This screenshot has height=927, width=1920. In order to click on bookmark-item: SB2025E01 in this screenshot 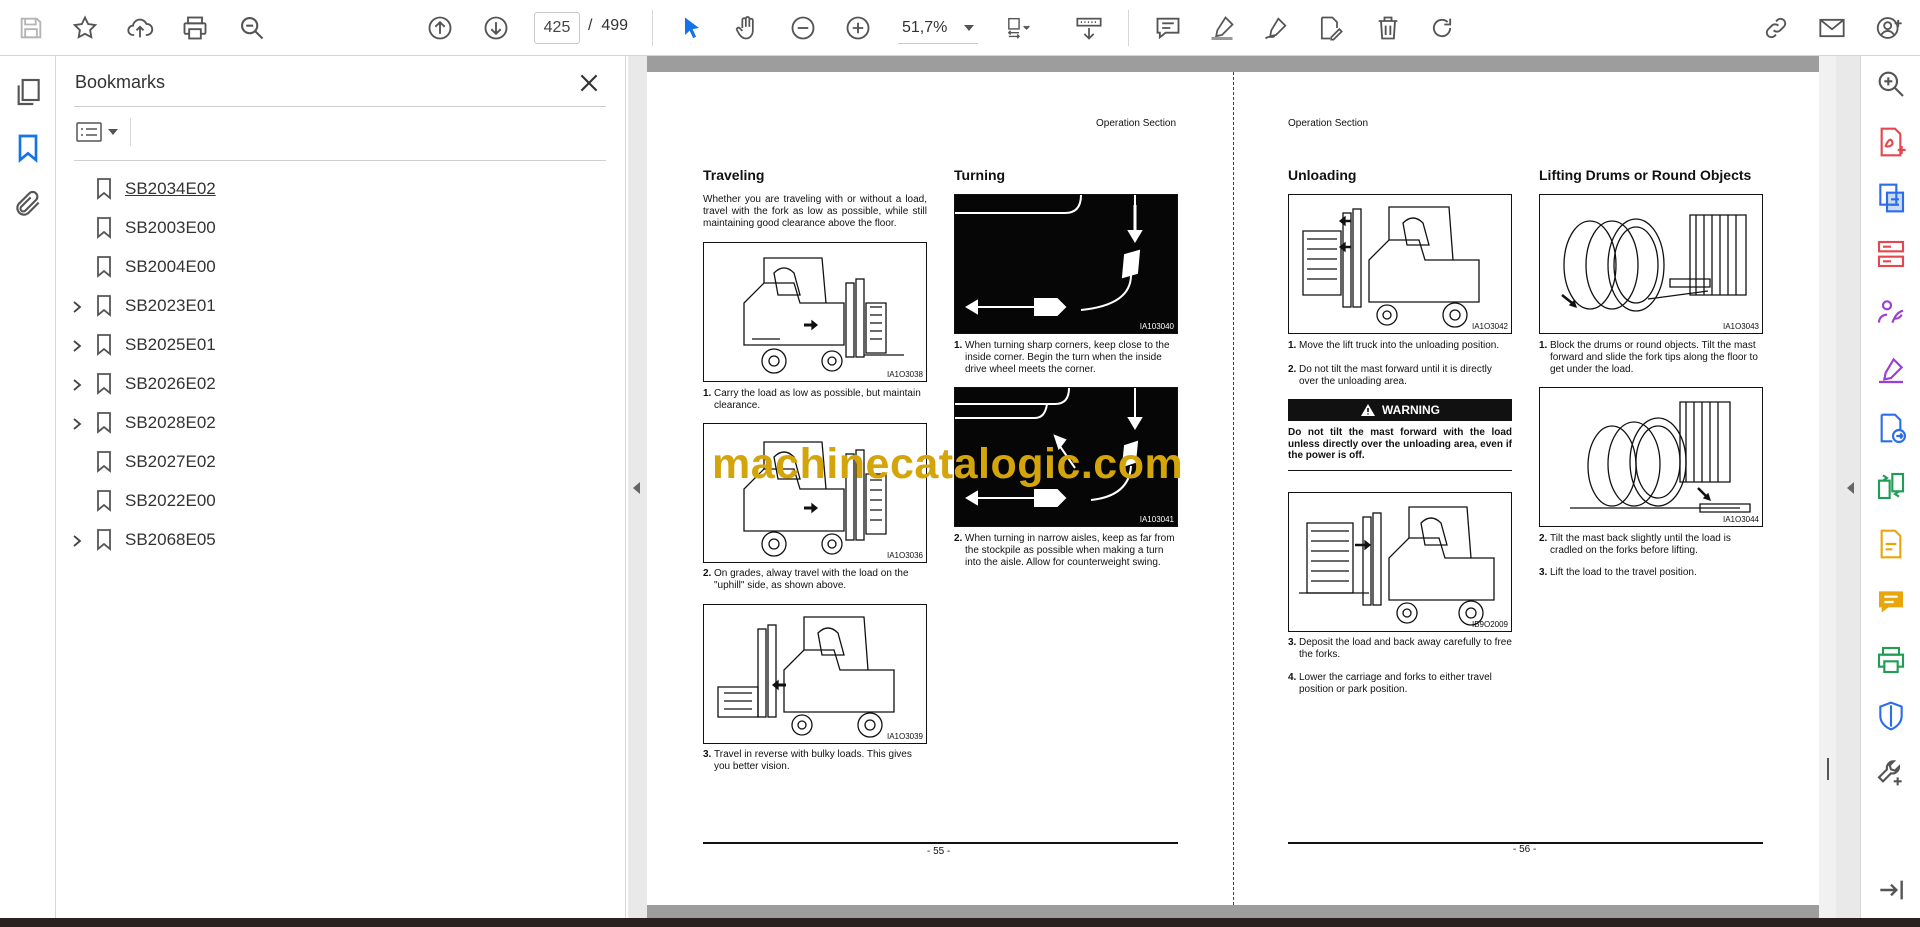, I will do `click(336, 345)`.